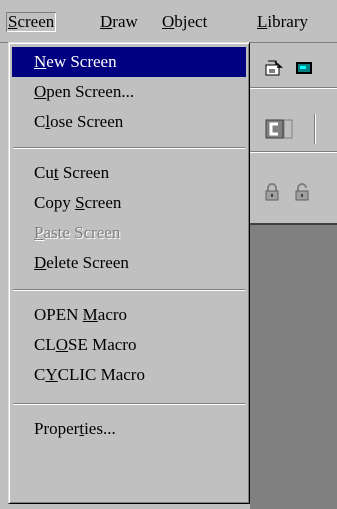  Describe the element at coordinates (51, 374) in the screenshot. I see `menu-item-accesskey: Y` at that location.